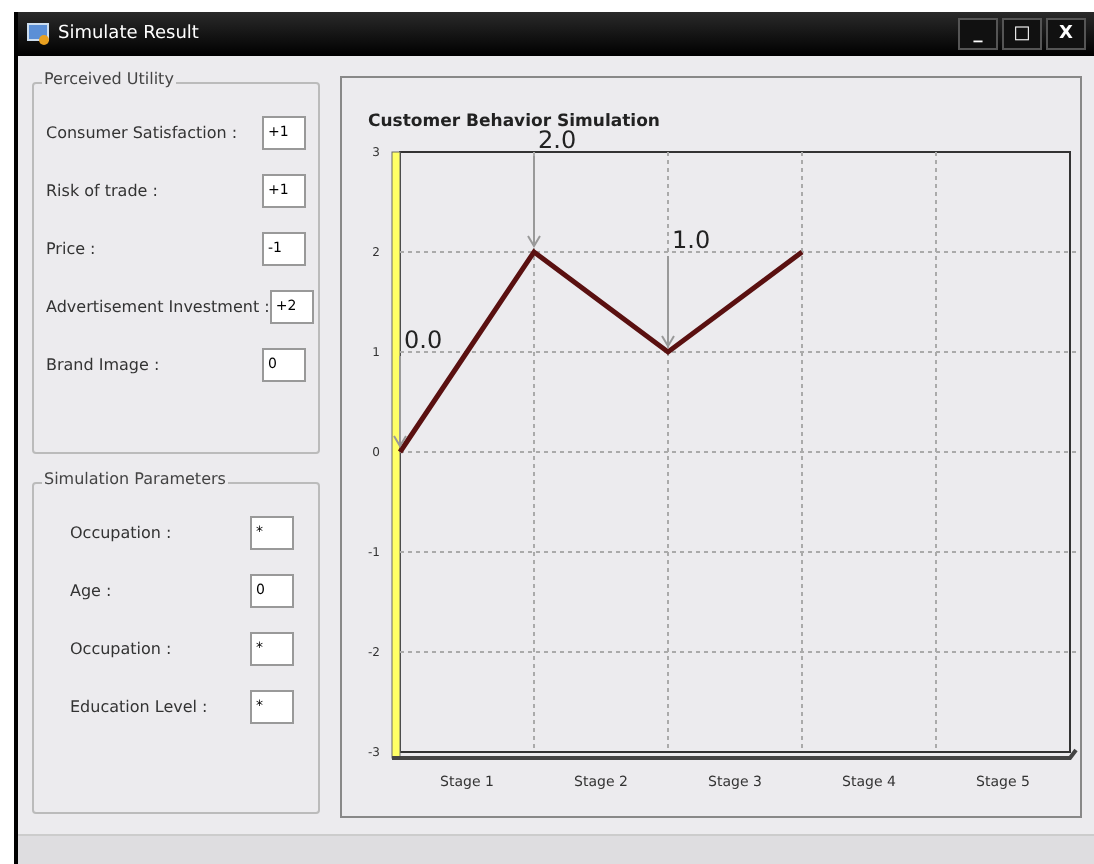  Describe the element at coordinates (135, 479) in the screenshot. I see `group-title: Simulation Parameters` at that location.